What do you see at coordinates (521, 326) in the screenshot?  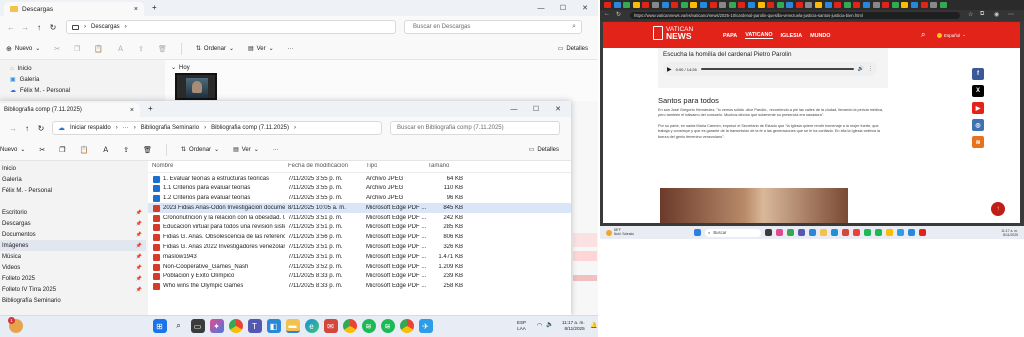 I see `language-indicator: ESP LAA` at bounding box center [521, 326].